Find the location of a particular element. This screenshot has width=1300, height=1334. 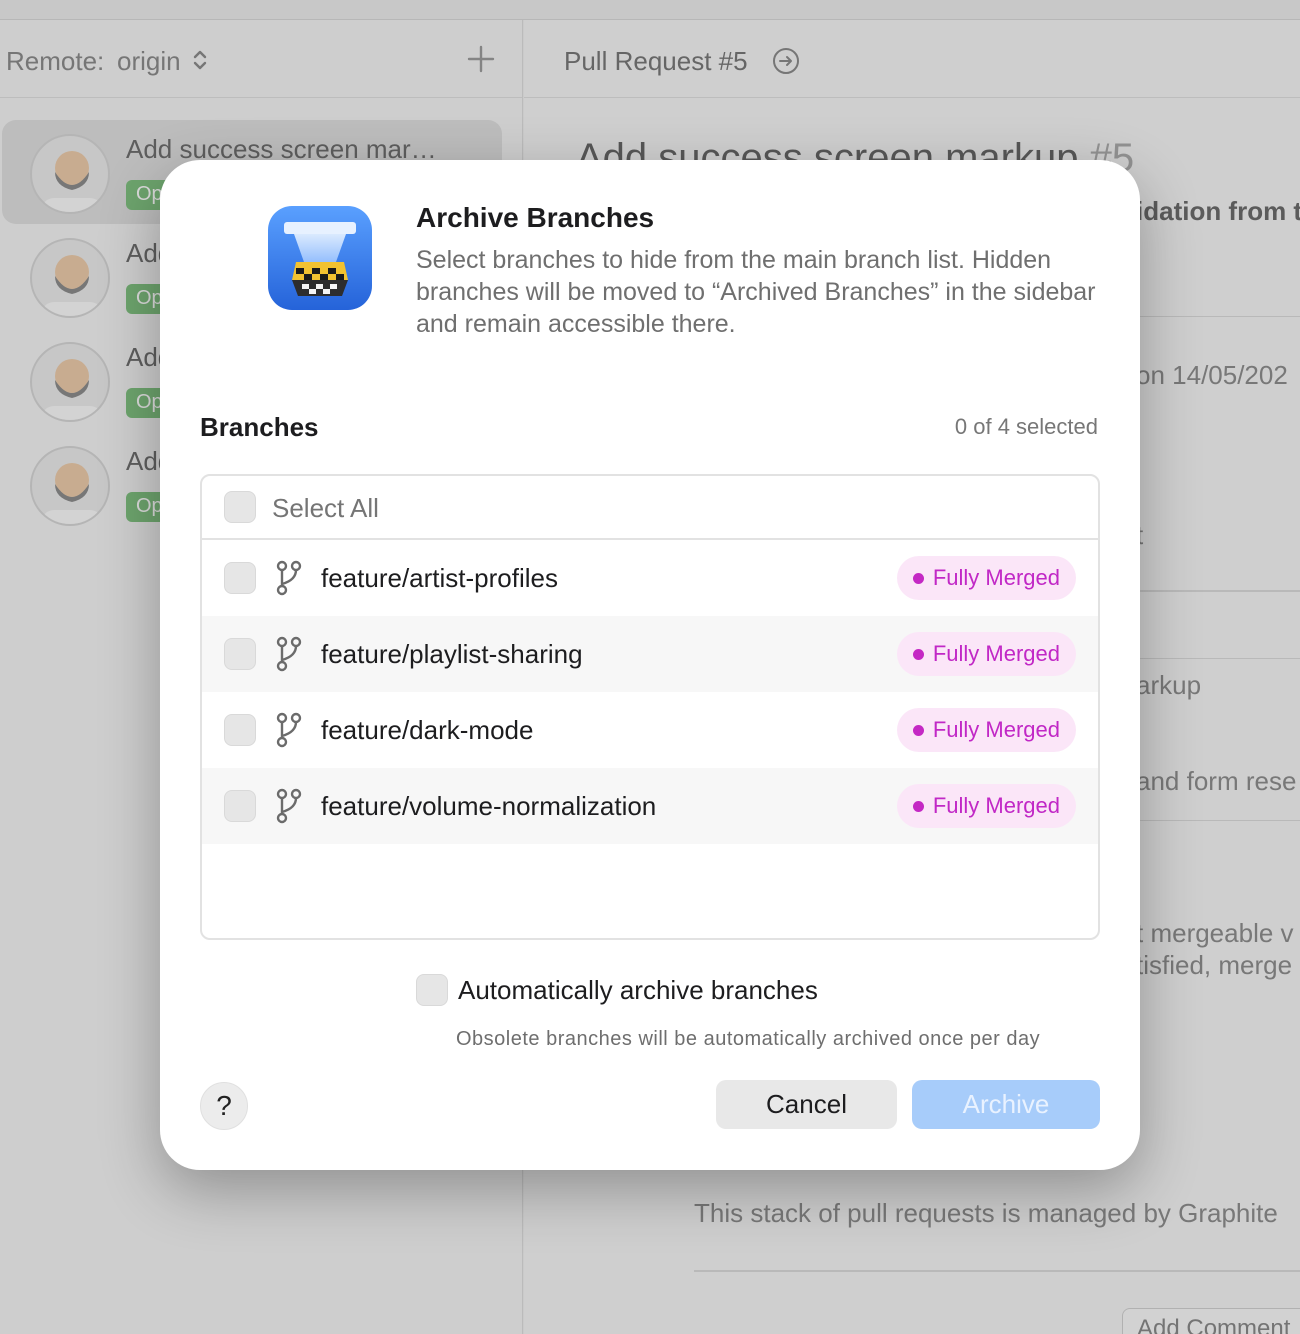

auto-archive-label: Automatically archive branches is located at coordinates (638, 990).